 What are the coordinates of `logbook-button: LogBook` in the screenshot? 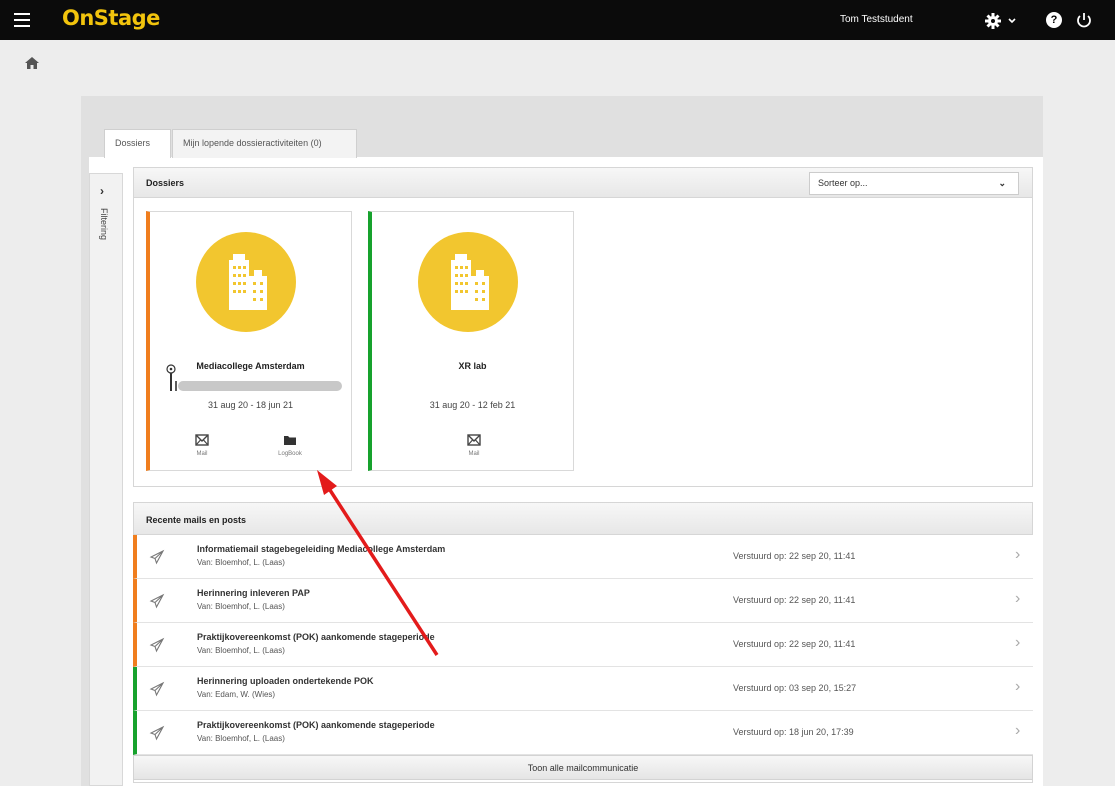 It's located at (290, 445).